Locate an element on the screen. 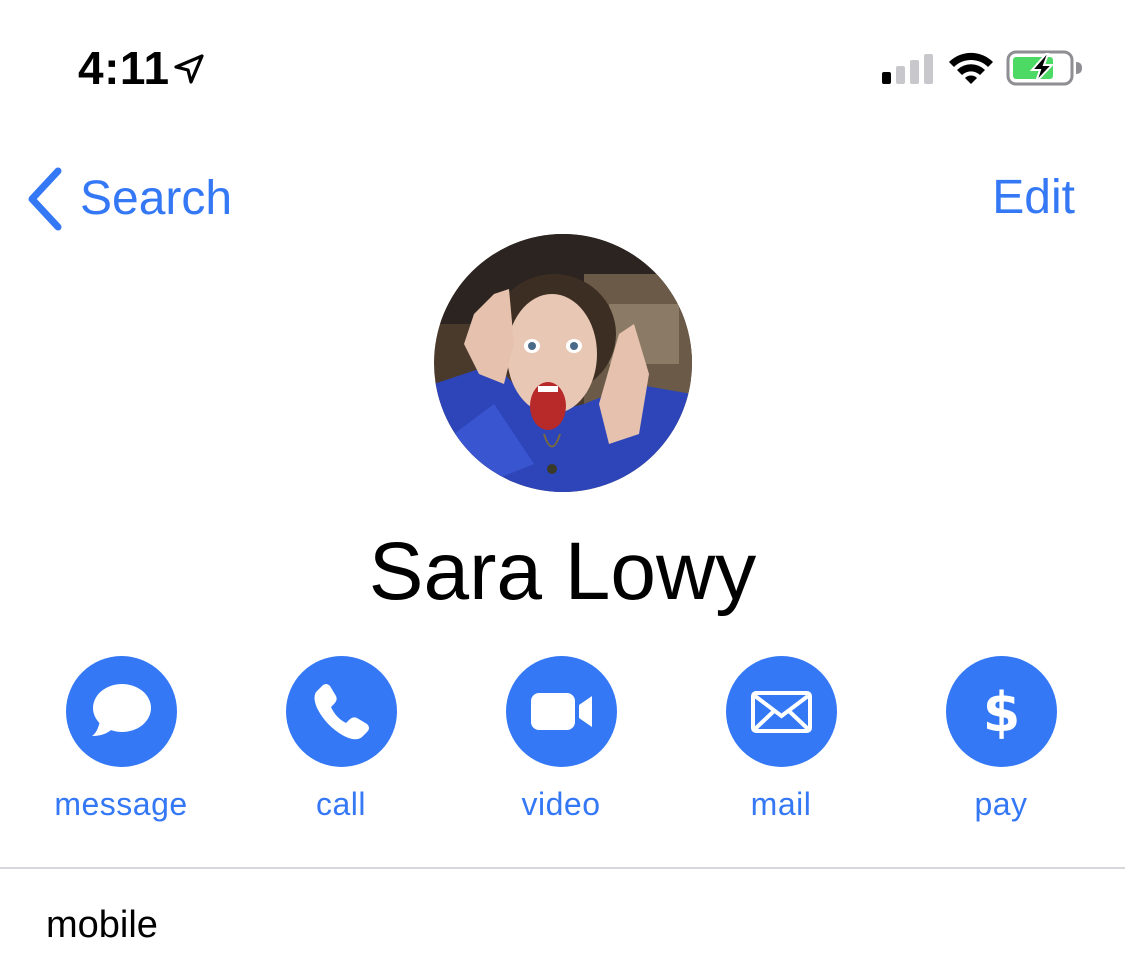  pay-action-circle: $ is located at coordinates (1001, 711).